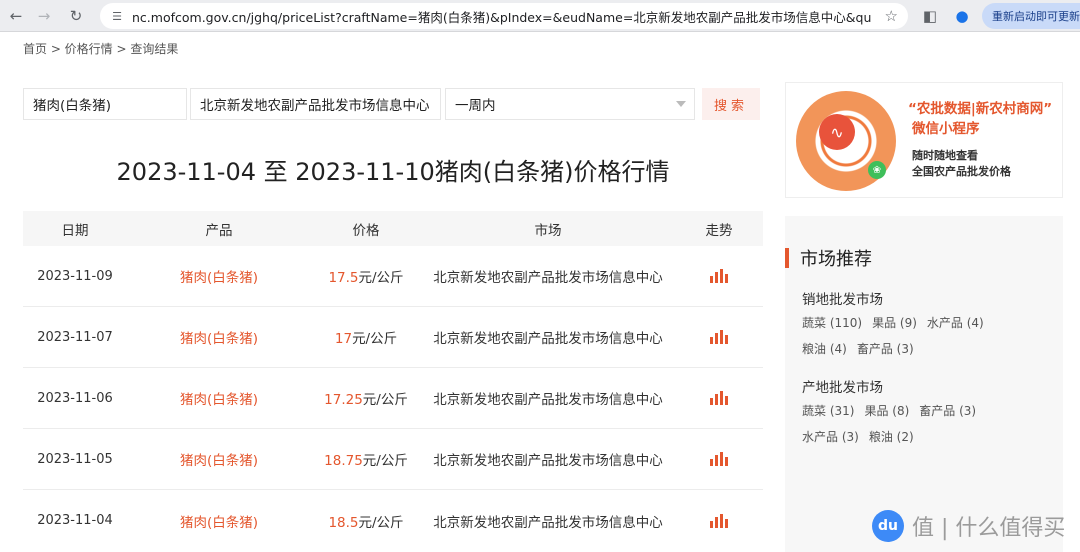 This screenshot has height=552, width=1080. Describe the element at coordinates (75, 520) in the screenshot. I see `row-date: 2023-11-04` at that location.